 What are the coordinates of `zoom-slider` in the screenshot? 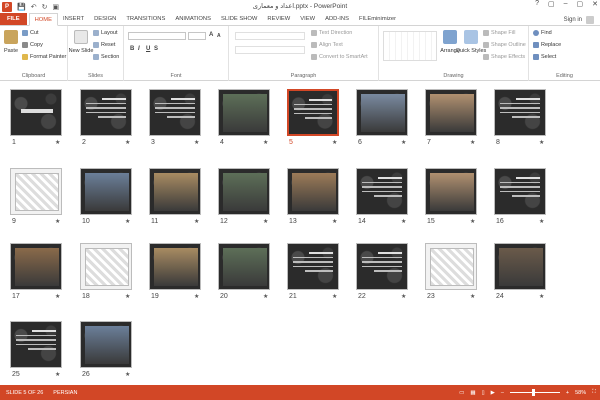 It's located at (534, 392).